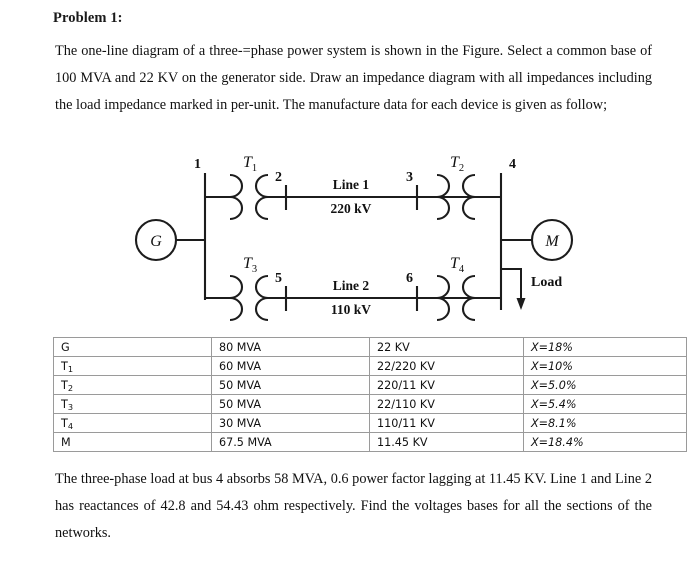 The image size is (700, 567). Describe the element at coordinates (446, 404) in the screenshot. I see `cell-kv: 22/110 KV` at that location.